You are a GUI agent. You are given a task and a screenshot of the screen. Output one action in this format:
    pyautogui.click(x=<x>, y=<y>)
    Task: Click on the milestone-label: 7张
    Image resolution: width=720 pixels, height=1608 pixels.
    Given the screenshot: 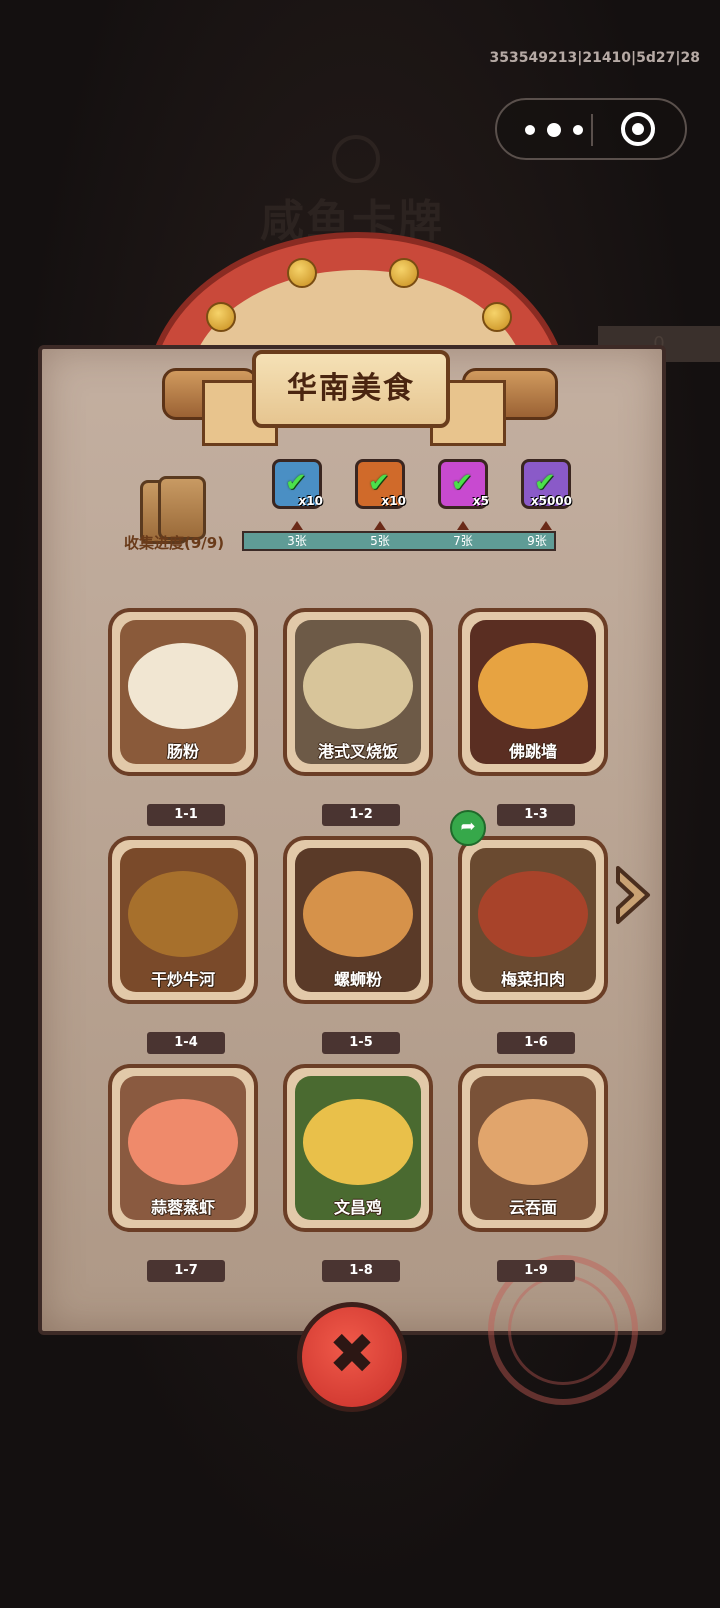 What is the action you would take?
    pyautogui.click(x=463, y=541)
    